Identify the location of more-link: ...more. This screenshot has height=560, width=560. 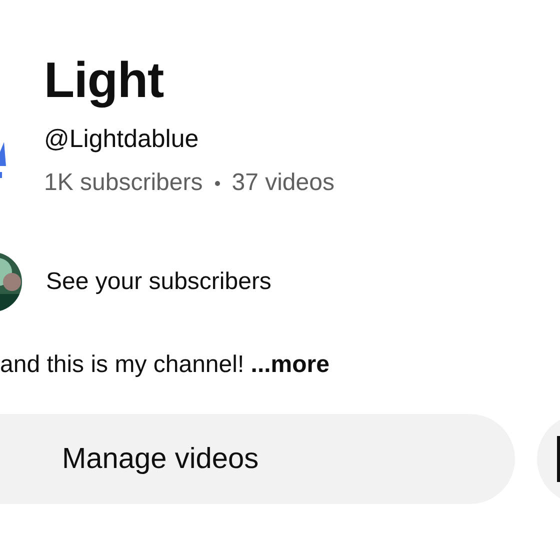
(290, 364).